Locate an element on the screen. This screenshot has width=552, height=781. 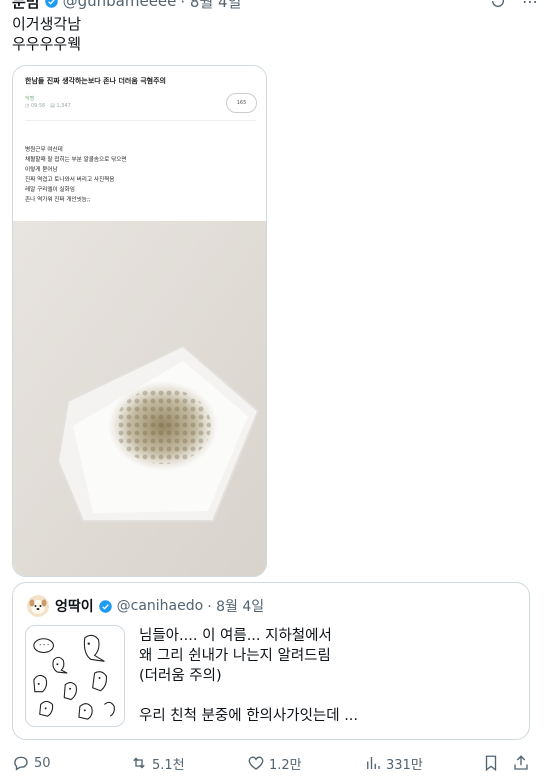
quote-author-name: 엉딱이 is located at coordinates (74, 606).